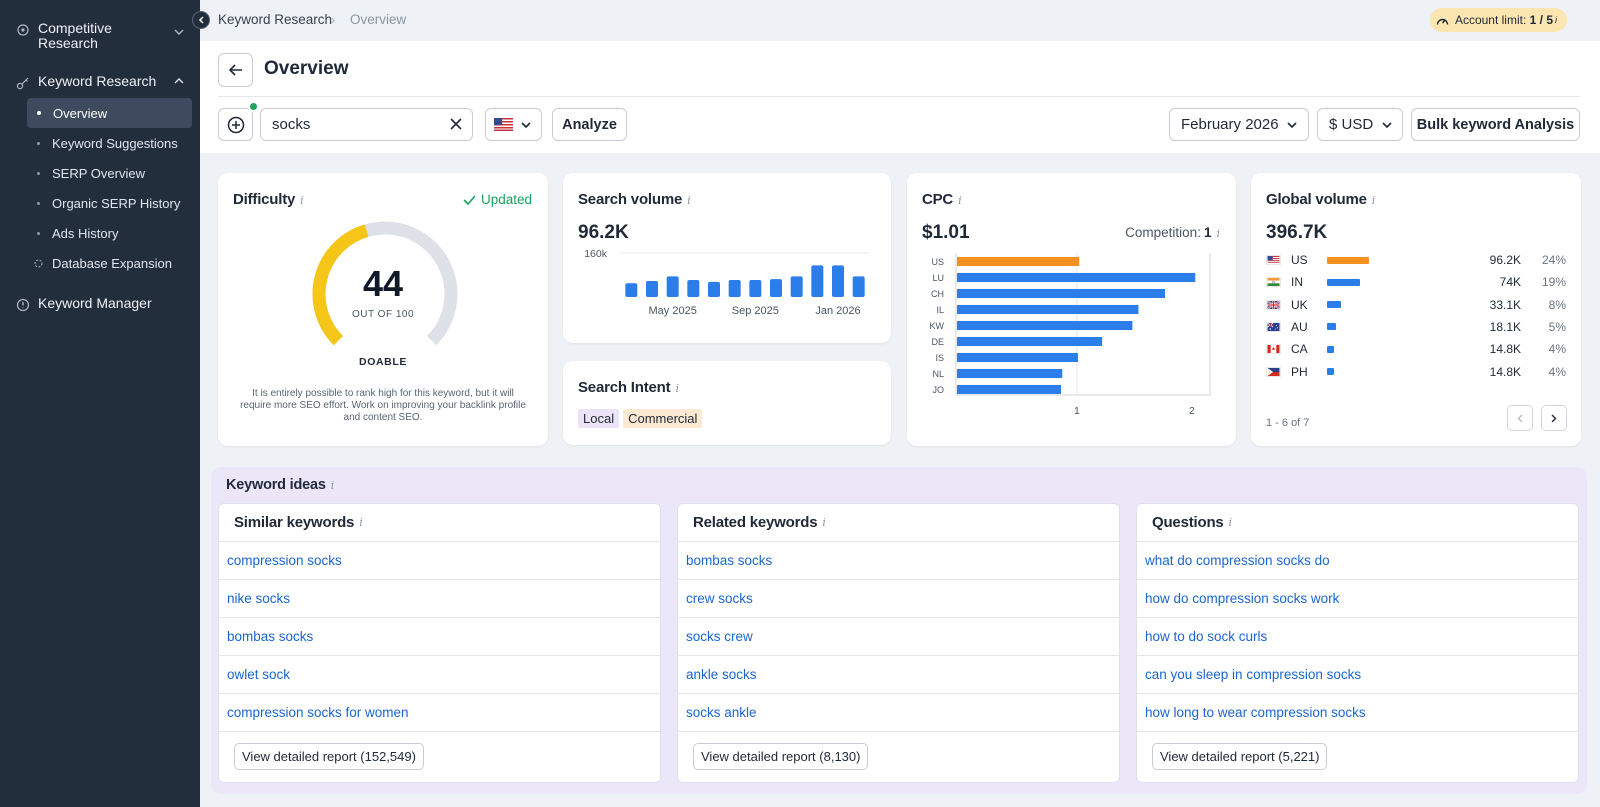  I want to click on sidebar-item-database-expansion: Database Expansion, so click(109, 263).